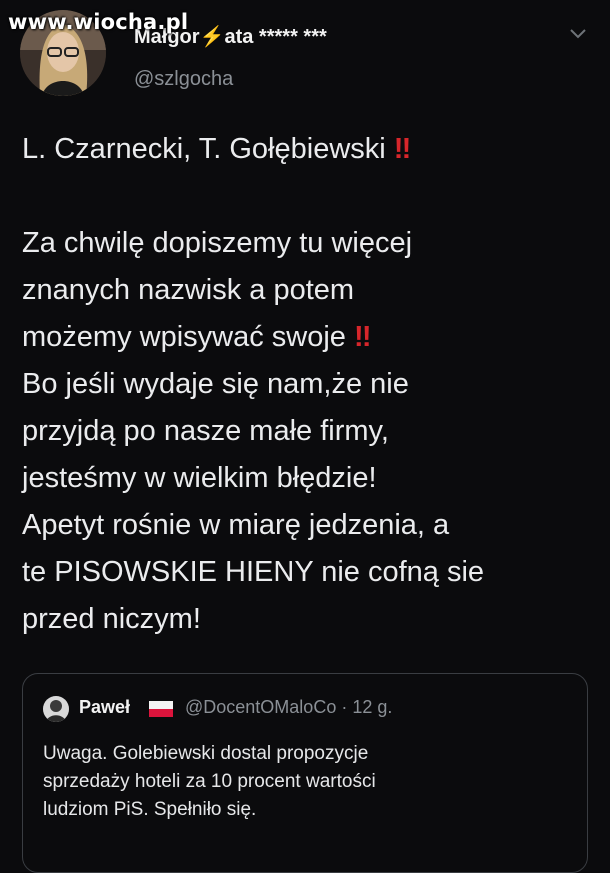 Image resolution: width=610 pixels, height=873 pixels. What do you see at coordinates (236, 525) in the screenshot?
I see `tweet-text-line-content: Apetyt rośnie w miarę jedzenia, a` at bounding box center [236, 525].